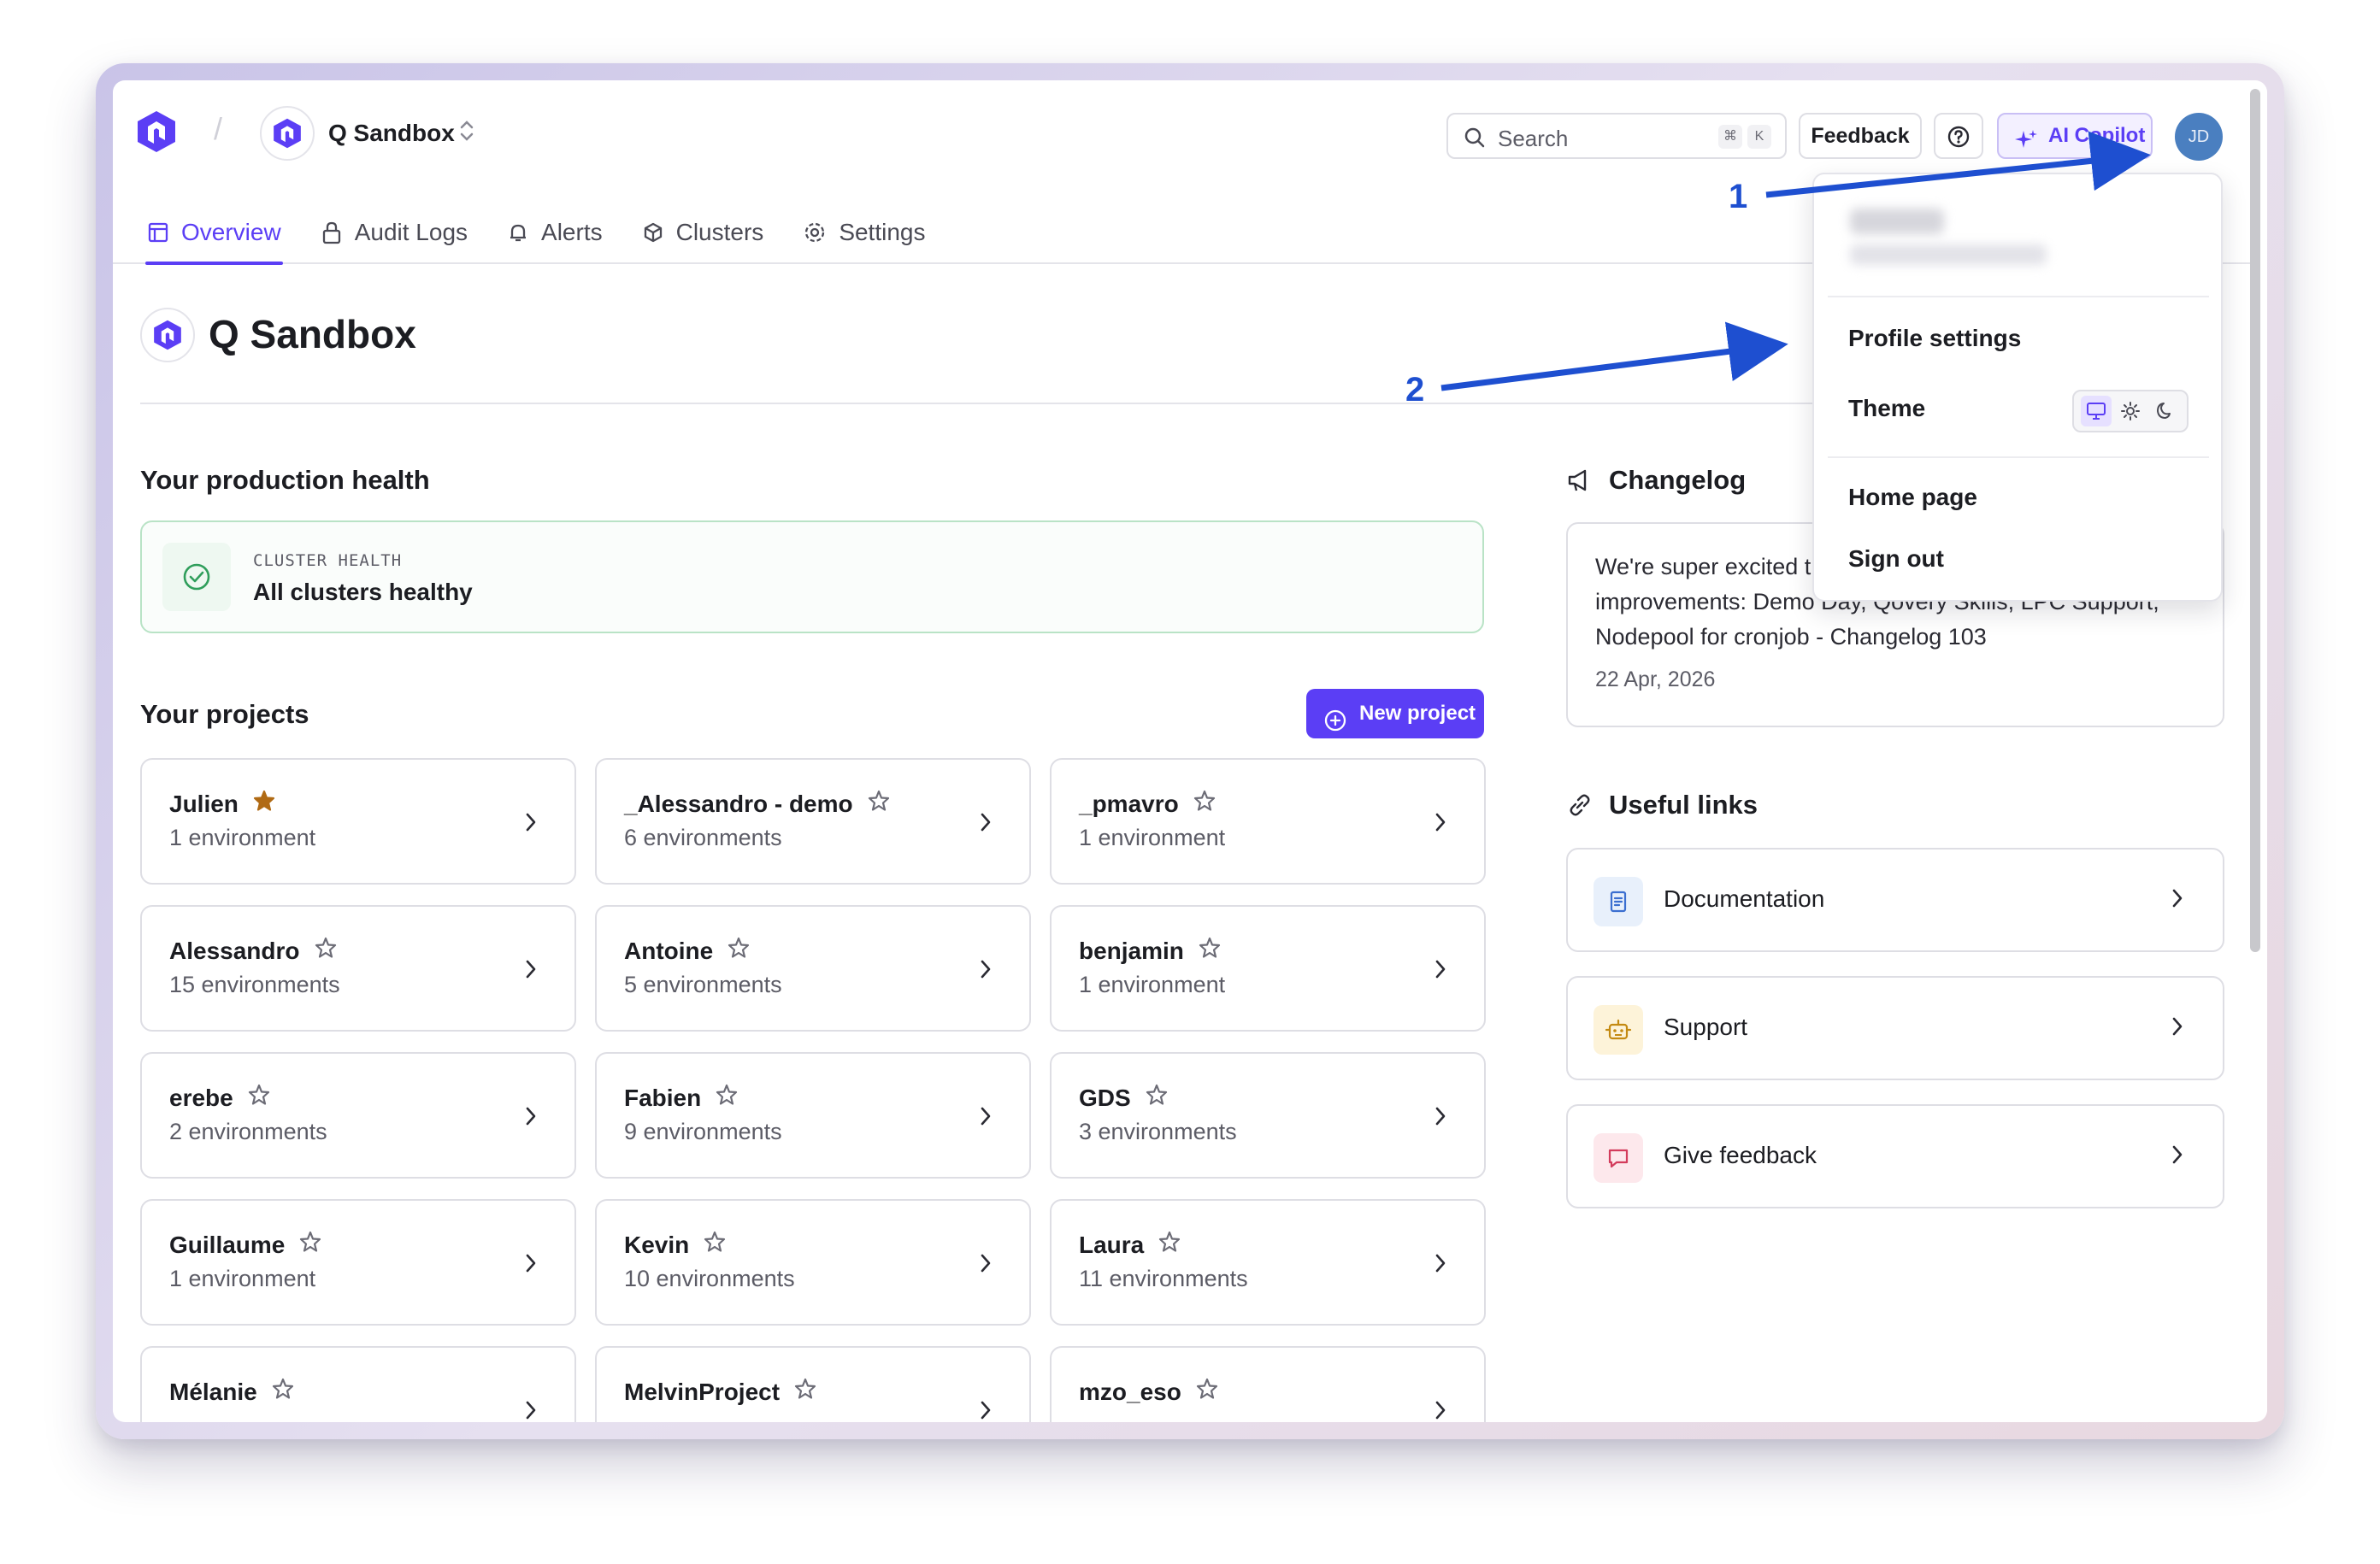 Image resolution: width=2380 pixels, height=1564 pixels. I want to click on annotation-arrows, so click(1796, 261).